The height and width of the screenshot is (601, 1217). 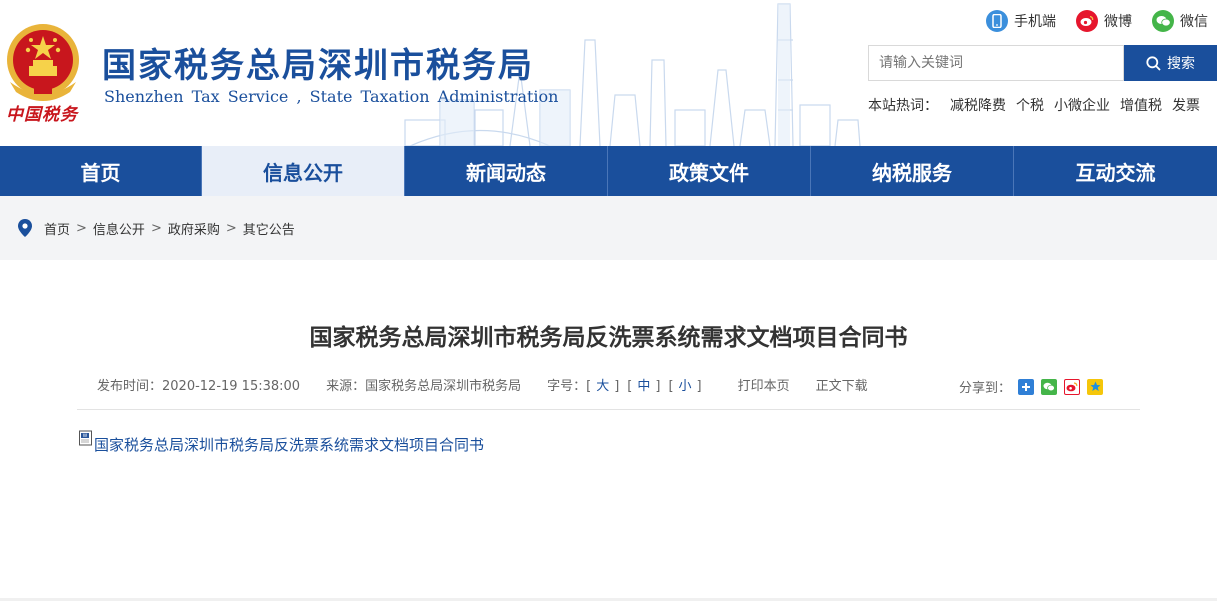 I want to click on share-bar: 分享到：, so click(x=1031, y=386).